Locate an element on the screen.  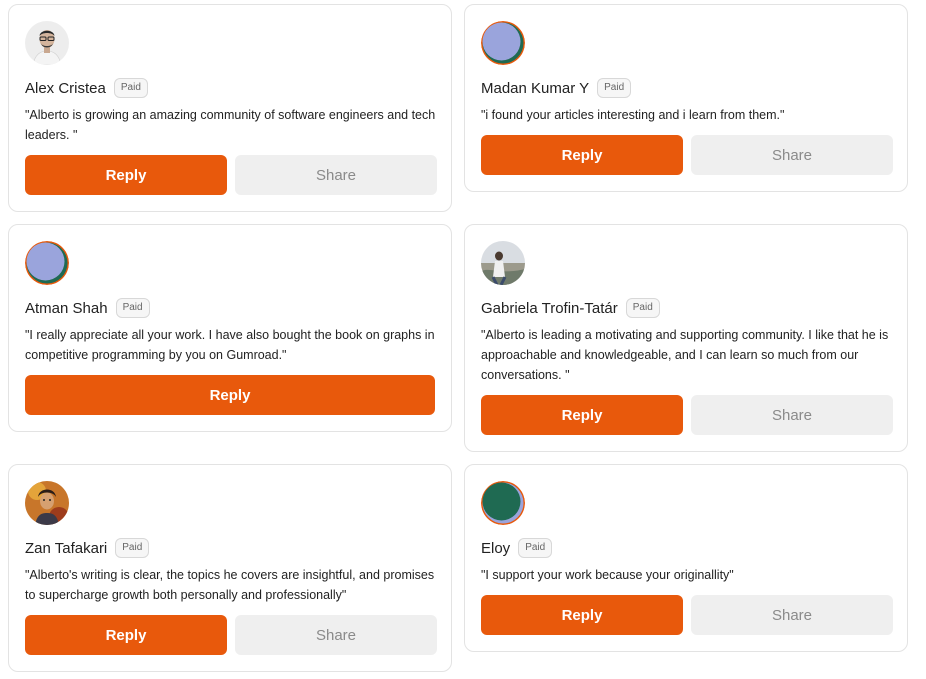
commenter-name: Madan Kumar Y is located at coordinates (535, 88).